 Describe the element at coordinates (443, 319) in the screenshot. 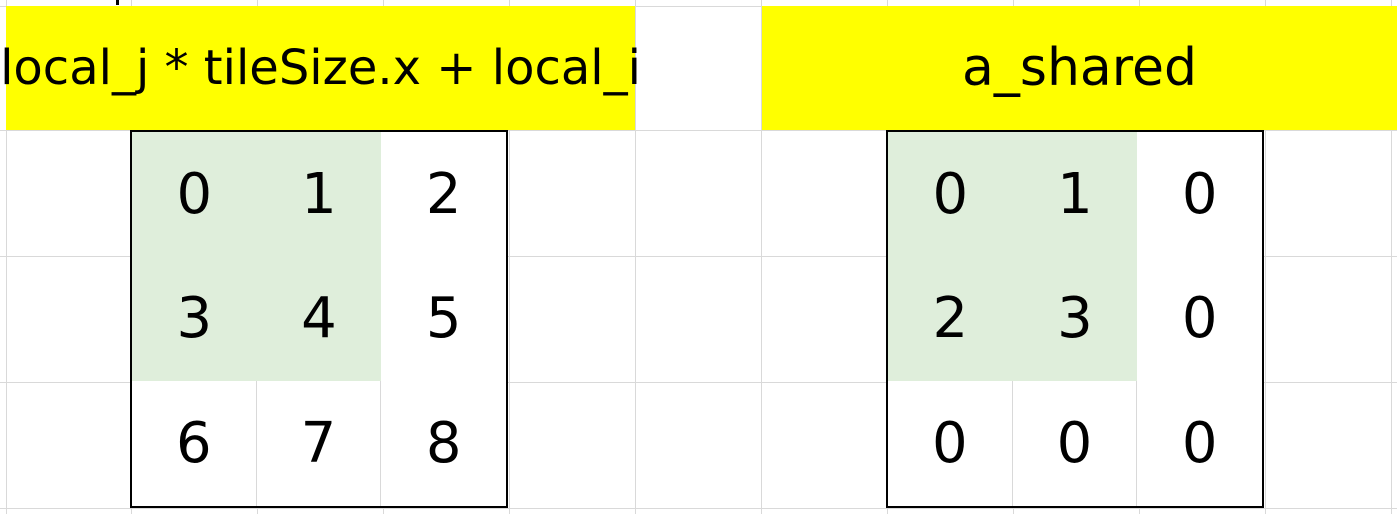

I see `matrix-cell: 5` at that location.